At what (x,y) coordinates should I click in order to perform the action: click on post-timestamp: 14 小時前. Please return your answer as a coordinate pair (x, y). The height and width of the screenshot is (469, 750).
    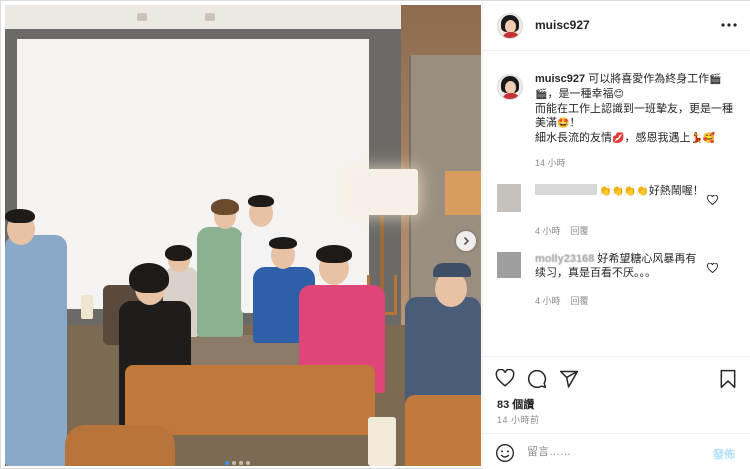
    Looking at the image, I should click on (518, 419).